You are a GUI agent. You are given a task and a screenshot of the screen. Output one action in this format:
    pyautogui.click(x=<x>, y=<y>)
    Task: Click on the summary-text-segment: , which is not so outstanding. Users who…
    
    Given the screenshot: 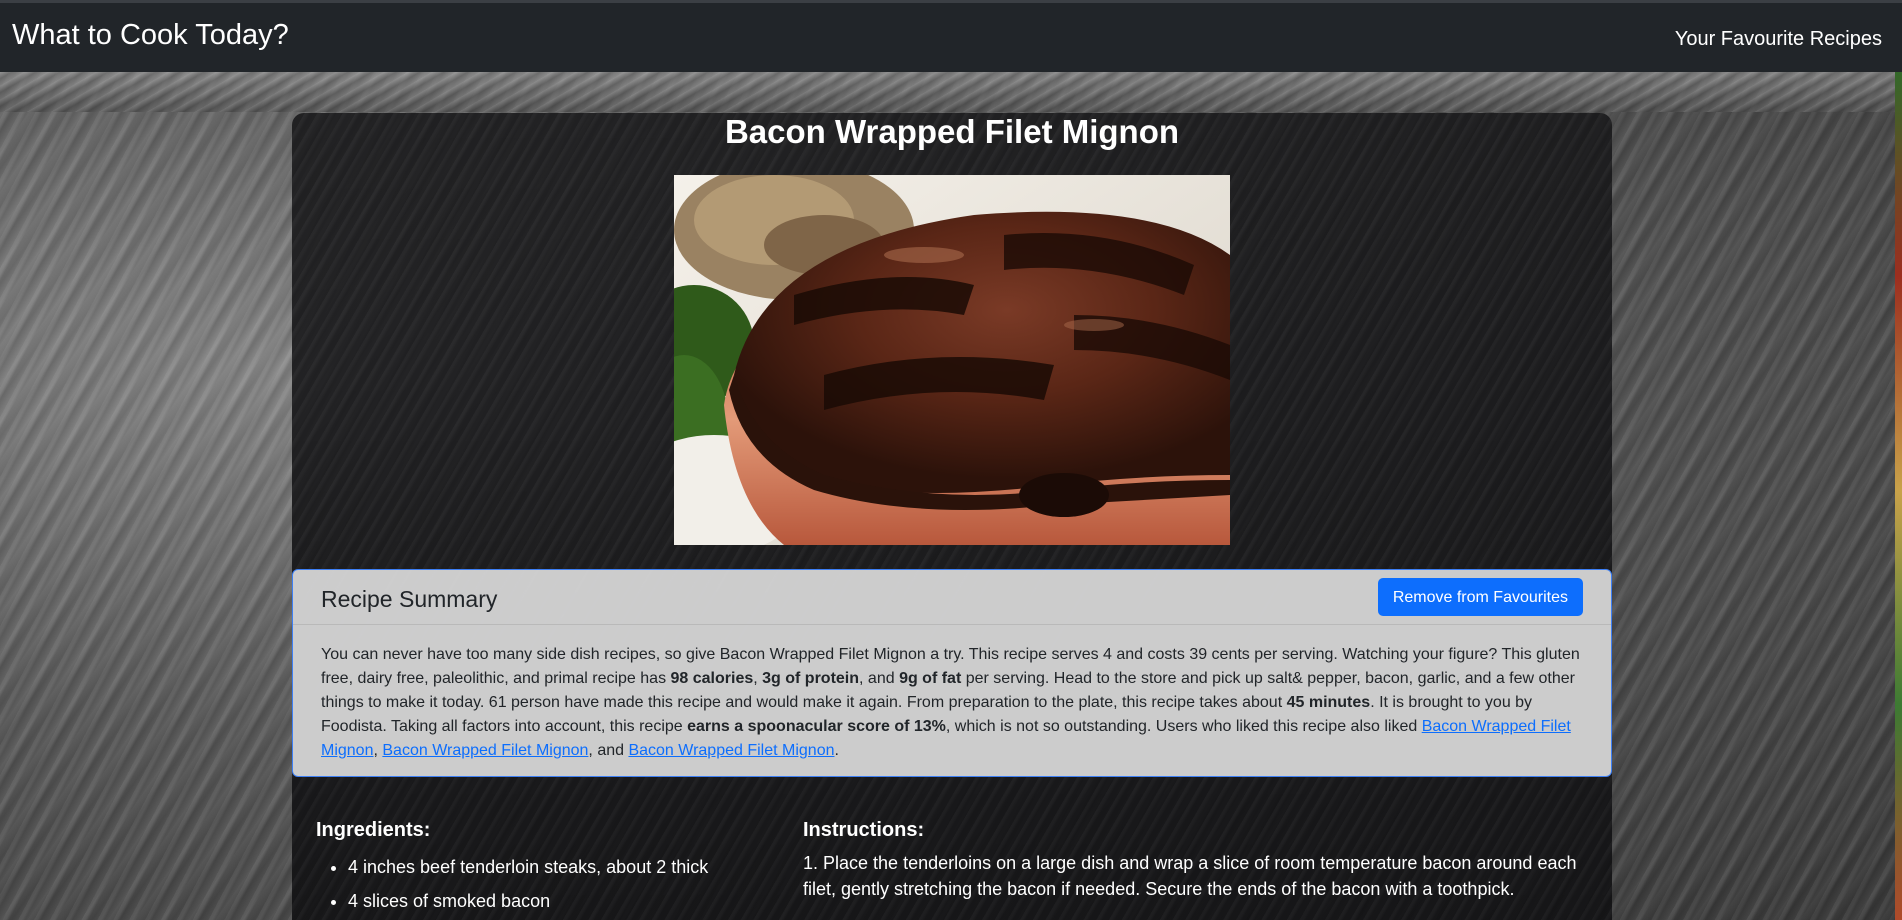 What is the action you would take?
    pyautogui.click(x=1183, y=726)
    